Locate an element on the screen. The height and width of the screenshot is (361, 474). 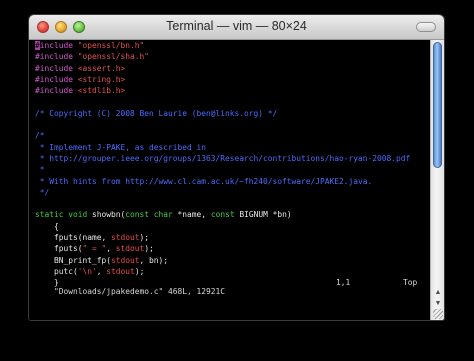
code-token: *name, is located at coordinates (191, 215).